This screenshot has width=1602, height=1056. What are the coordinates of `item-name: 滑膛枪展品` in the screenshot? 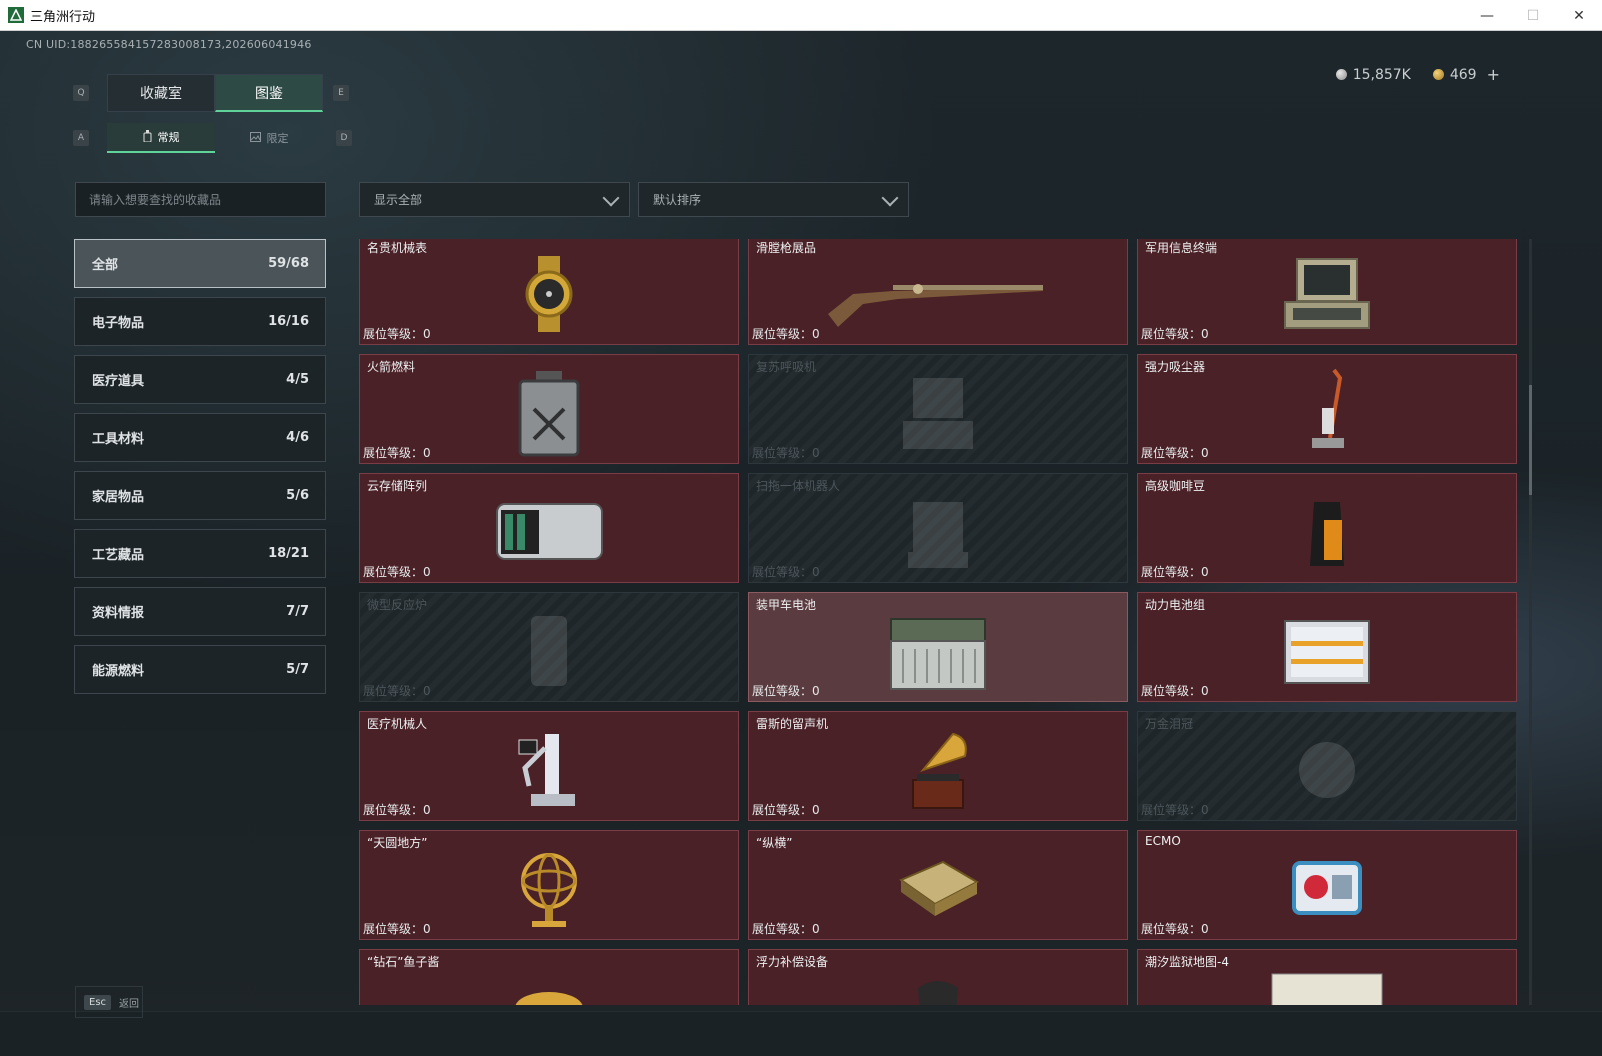 It's located at (786, 248).